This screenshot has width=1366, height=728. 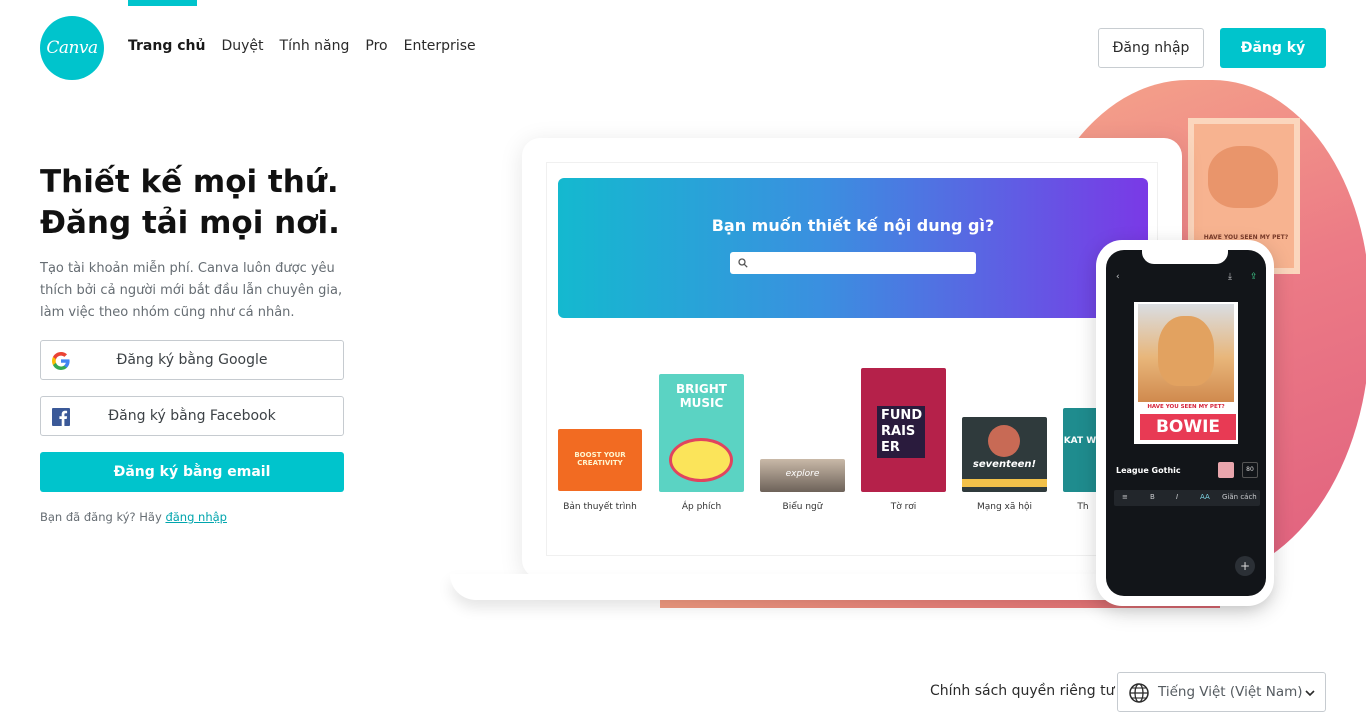 I want to click on template-social-art: seventeen!, so click(x=1004, y=464).